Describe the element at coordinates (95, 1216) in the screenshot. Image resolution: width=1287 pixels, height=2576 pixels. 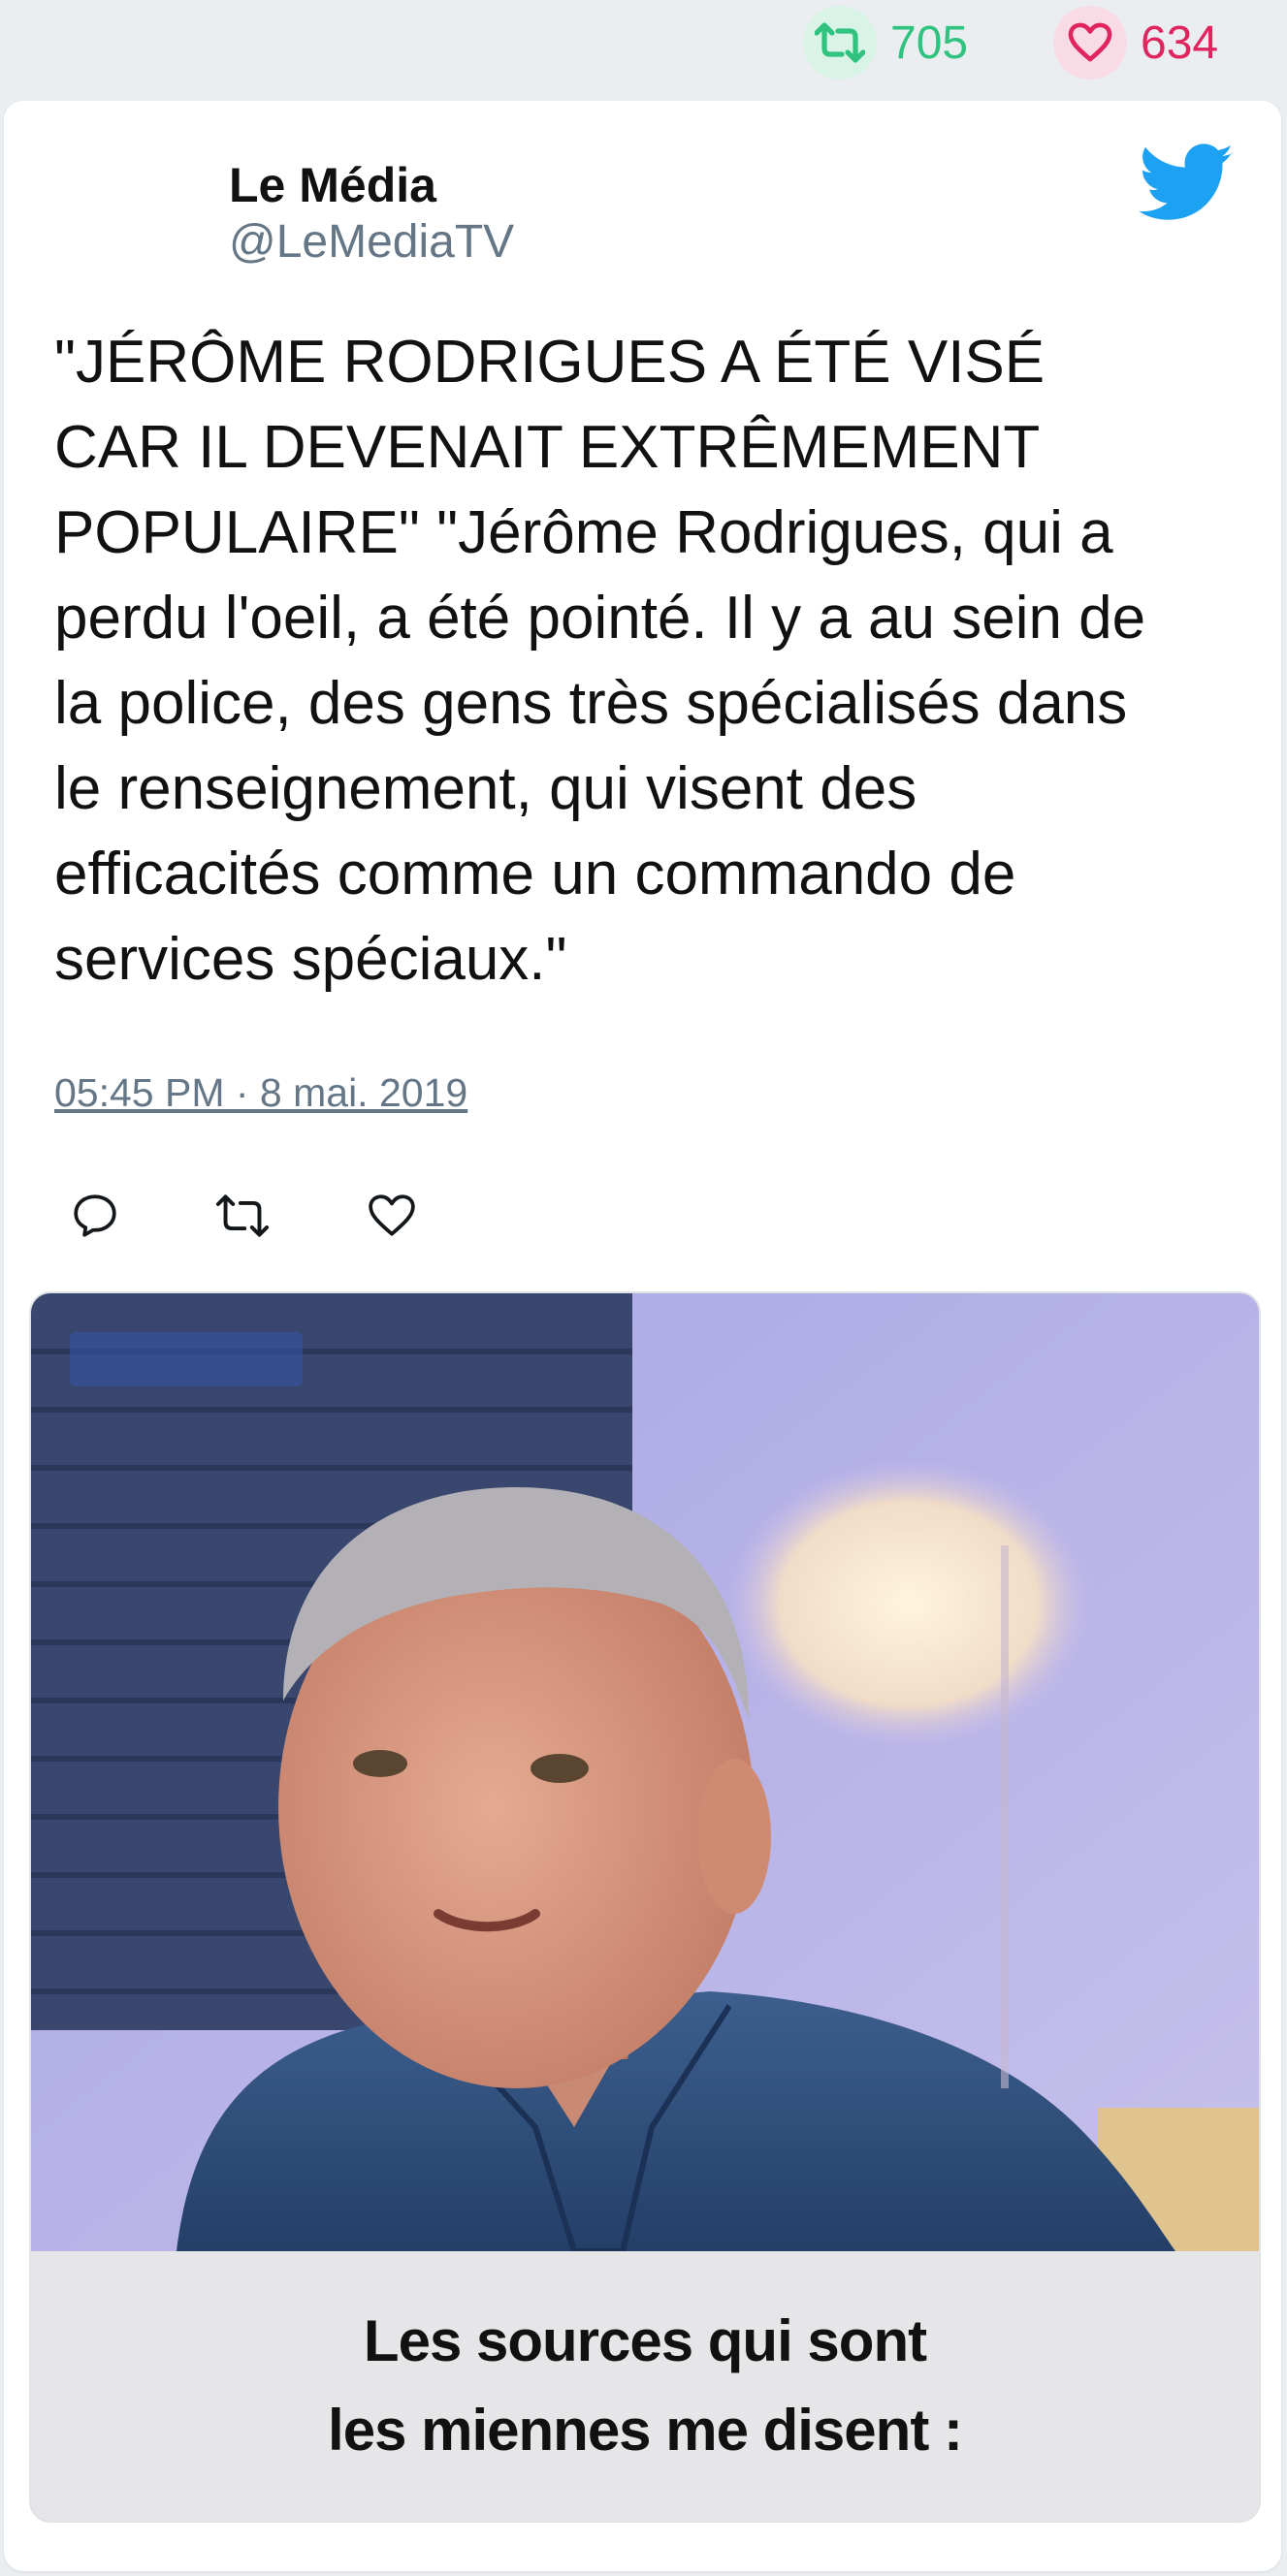
I see `reply-icon` at that location.